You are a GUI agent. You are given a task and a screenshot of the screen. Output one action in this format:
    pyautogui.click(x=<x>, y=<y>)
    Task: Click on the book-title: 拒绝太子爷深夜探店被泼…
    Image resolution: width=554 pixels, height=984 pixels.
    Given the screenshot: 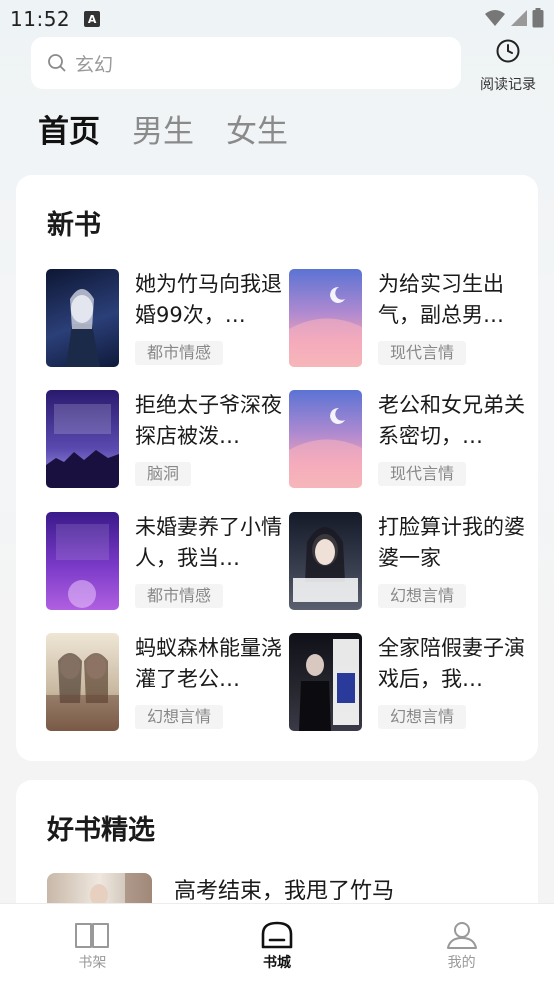 What is the action you would take?
    pyautogui.click(x=208, y=420)
    